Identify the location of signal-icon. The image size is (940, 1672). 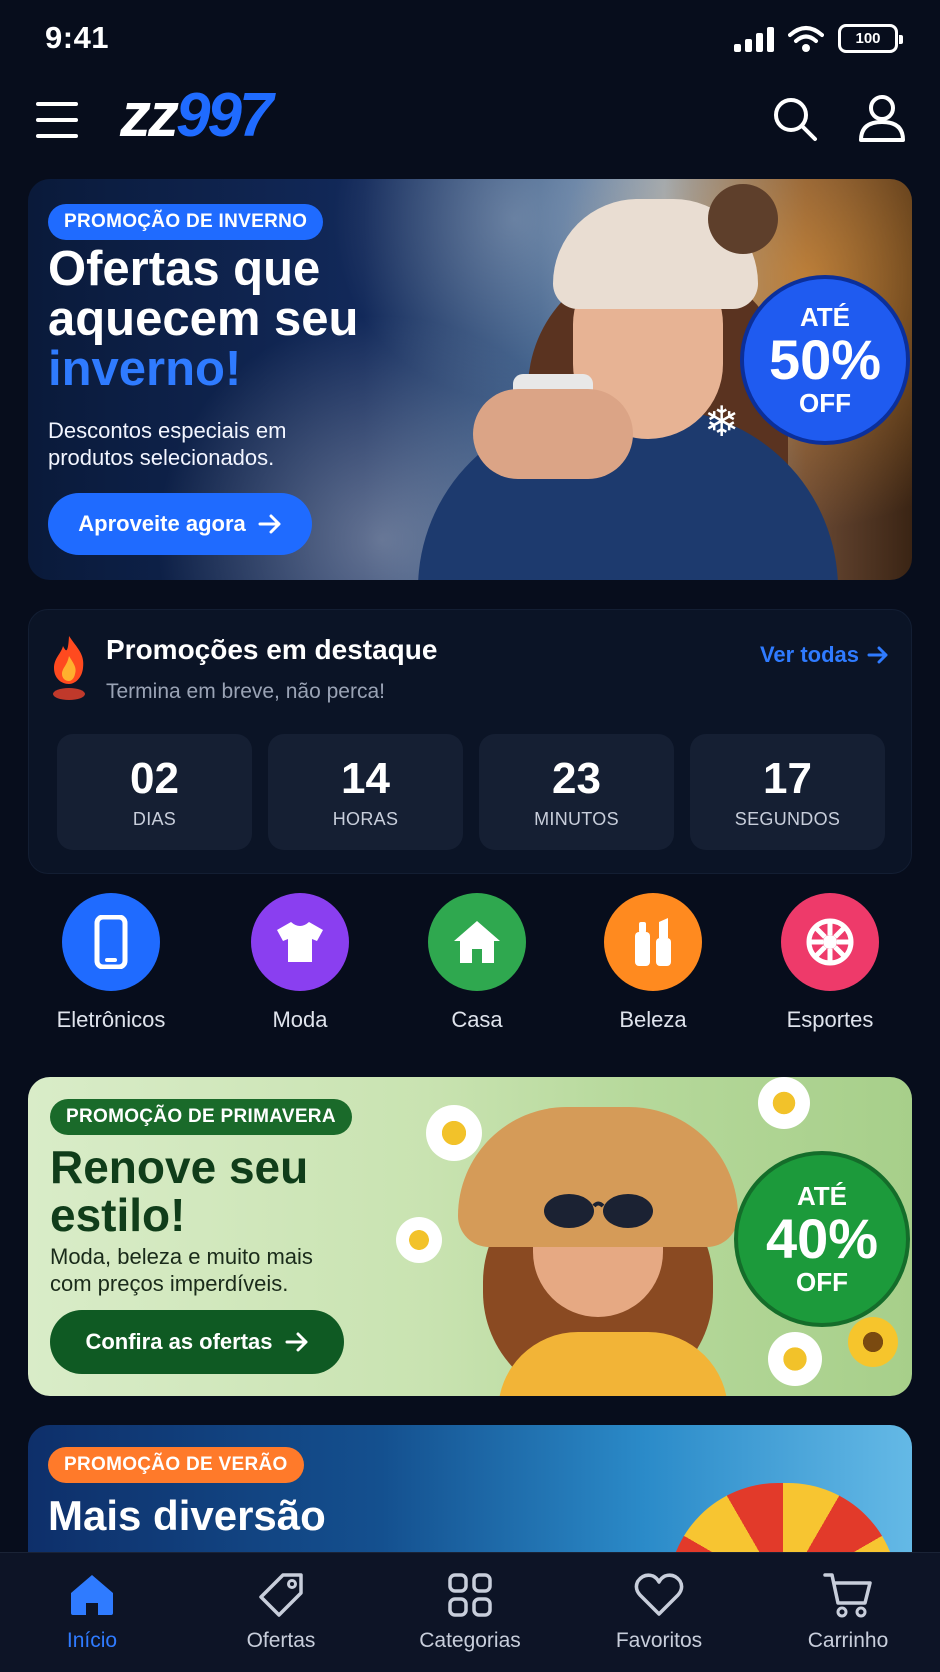
(754, 39).